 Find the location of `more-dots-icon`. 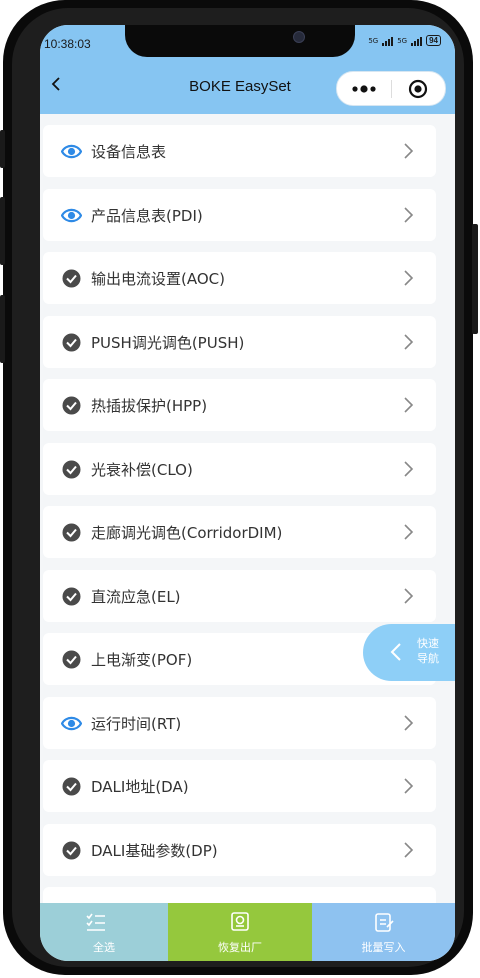

more-dots-icon is located at coordinates (364, 88).